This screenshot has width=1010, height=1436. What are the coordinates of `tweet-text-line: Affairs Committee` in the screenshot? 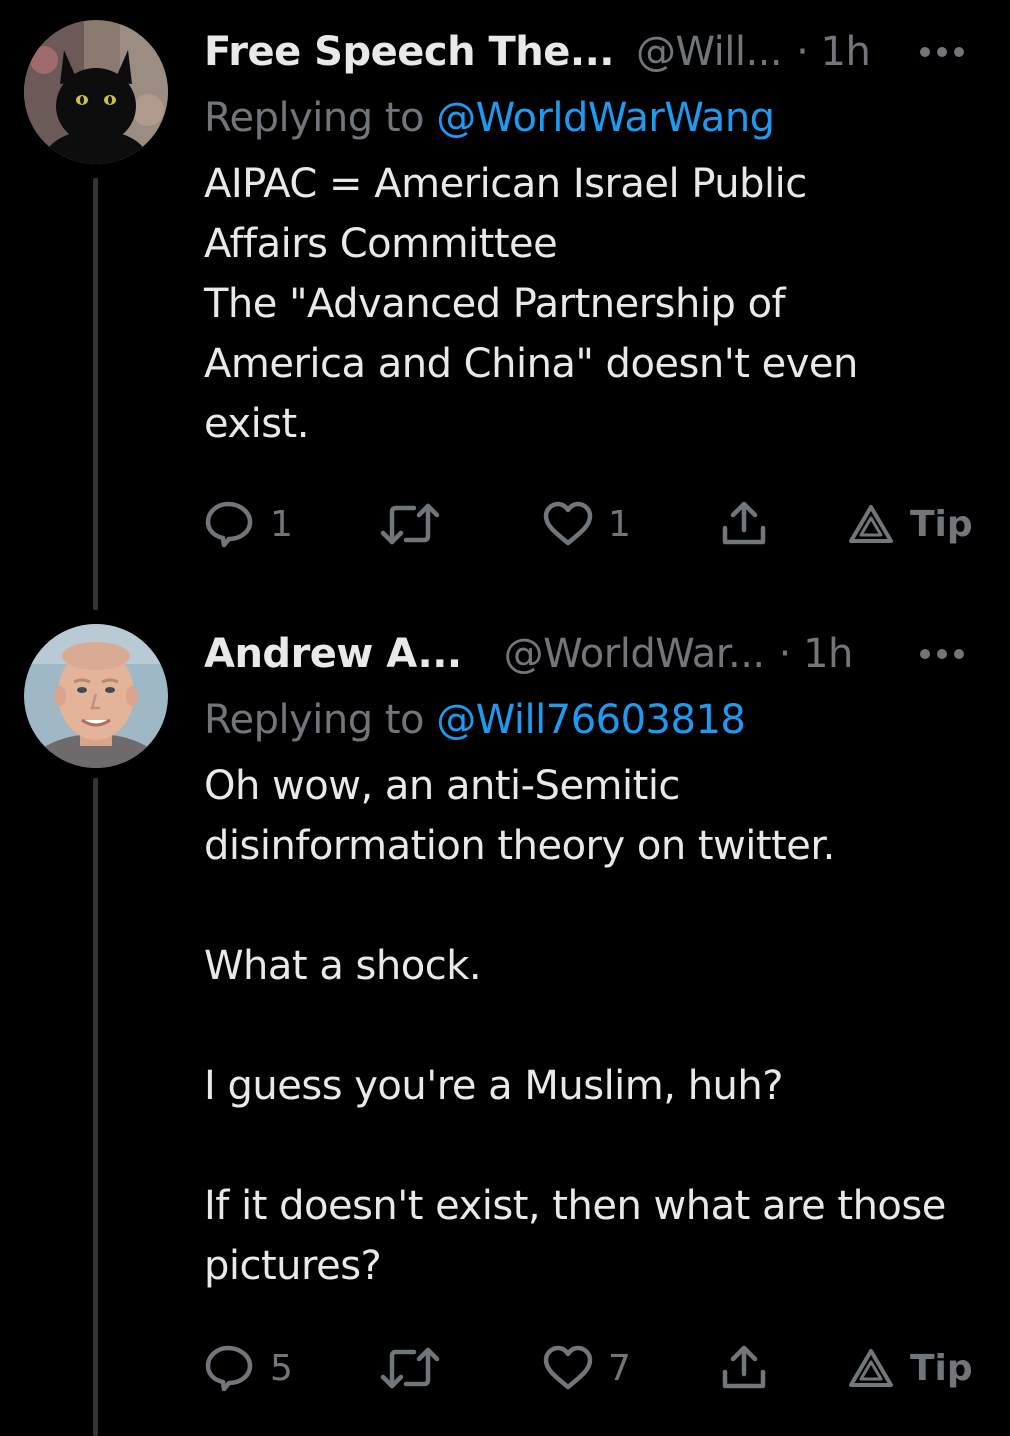 It's located at (381, 244).